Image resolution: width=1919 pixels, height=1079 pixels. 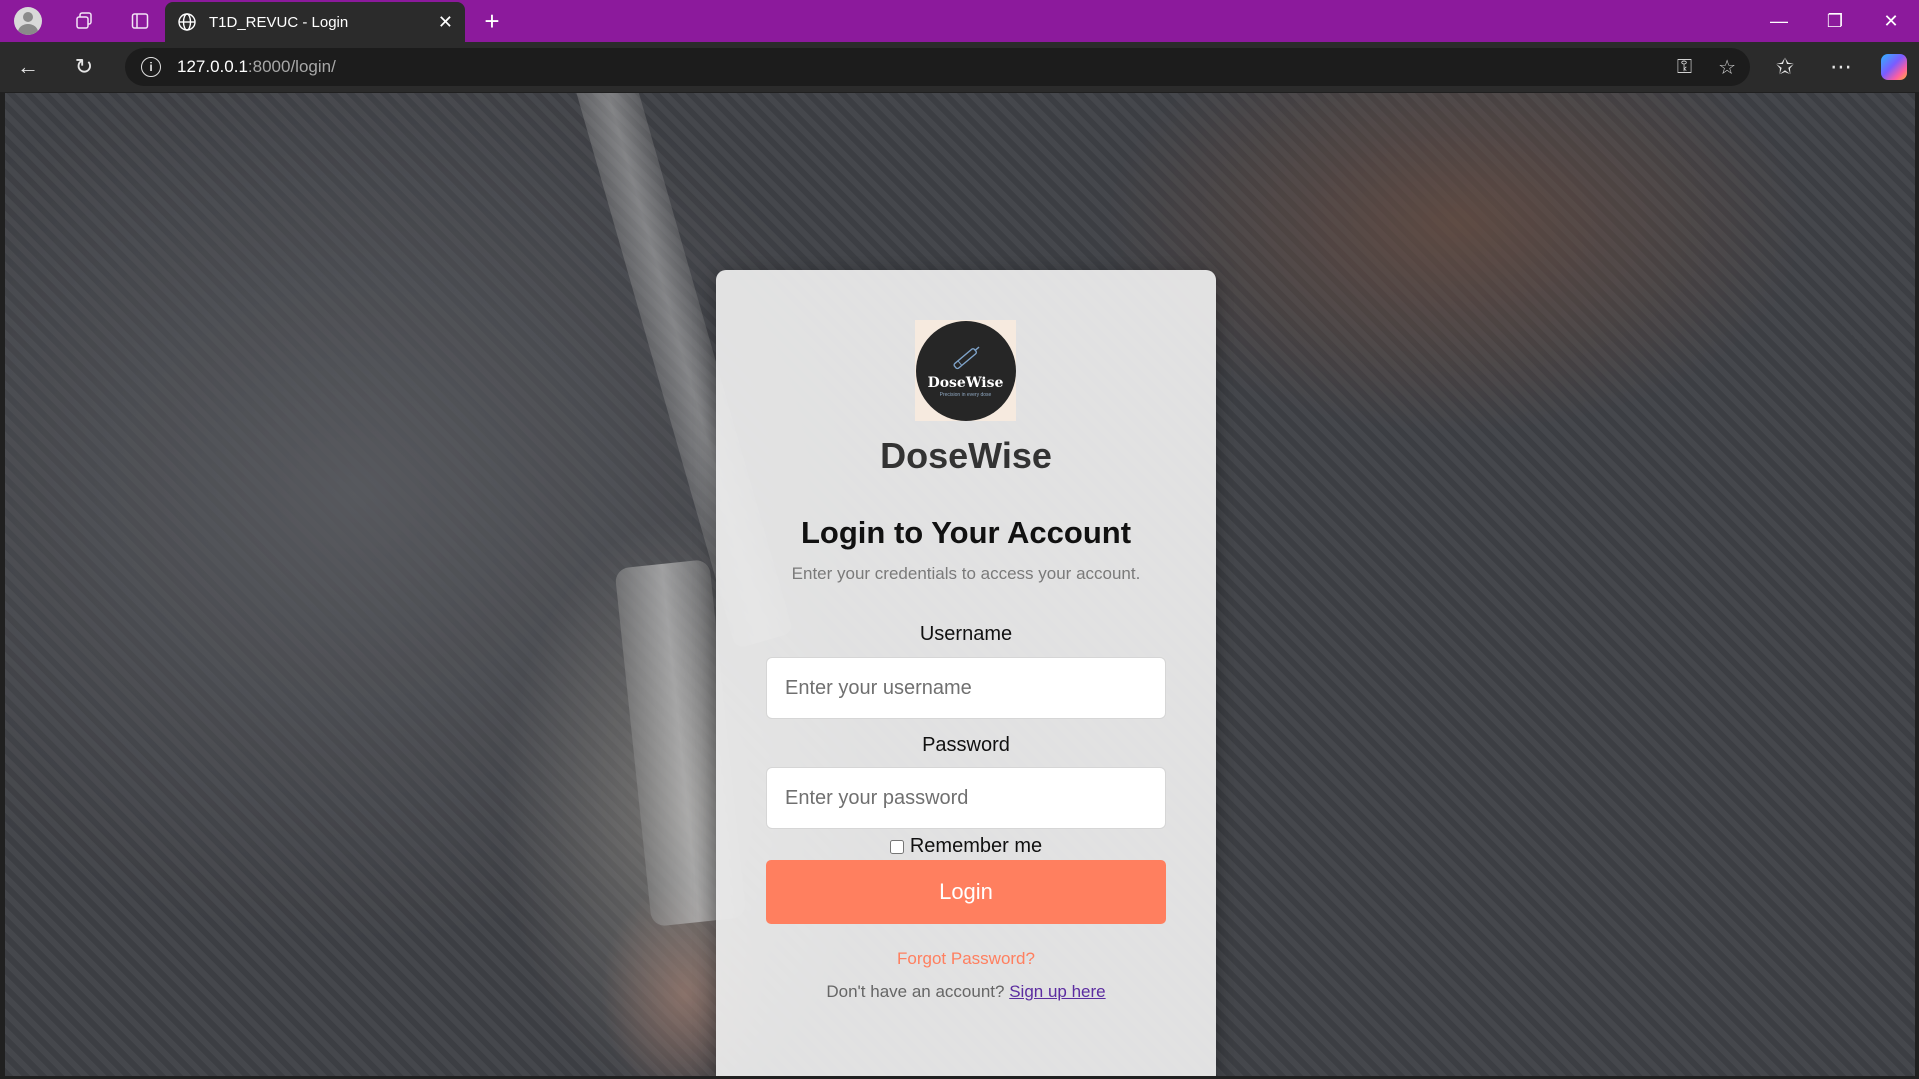 I want to click on plus-icon: +, so click(x=492, y=20).